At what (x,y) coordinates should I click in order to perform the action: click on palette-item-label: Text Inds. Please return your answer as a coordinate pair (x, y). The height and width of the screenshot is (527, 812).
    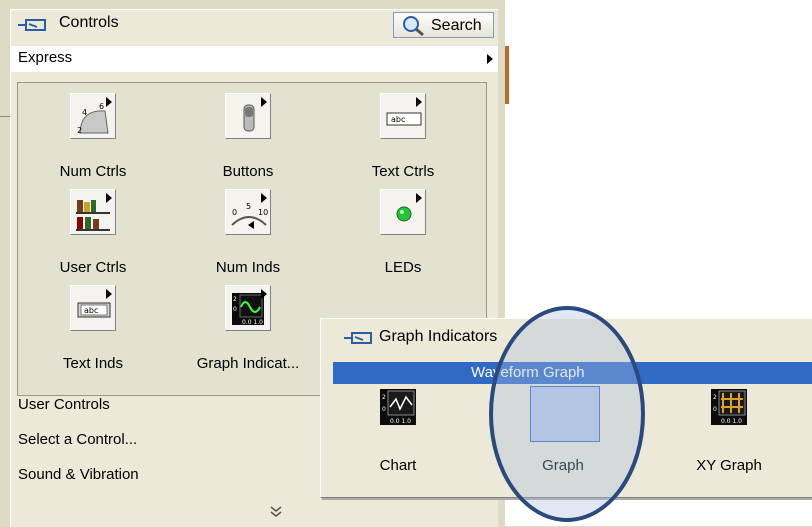
    Looking at the image, I should click on (93, 363).